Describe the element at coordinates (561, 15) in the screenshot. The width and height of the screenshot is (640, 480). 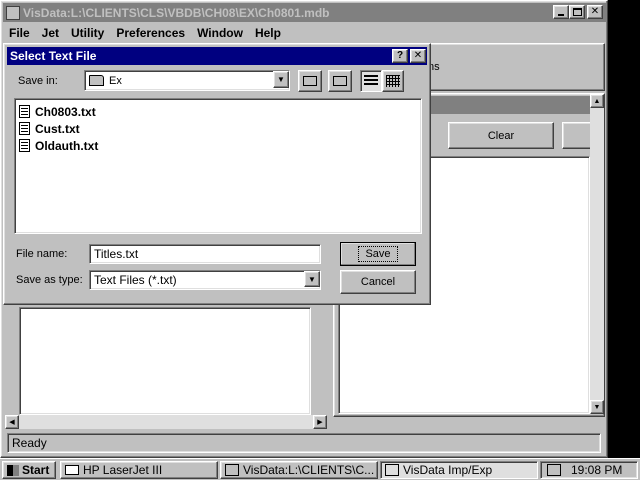
I see `minimize-icon` at that location.